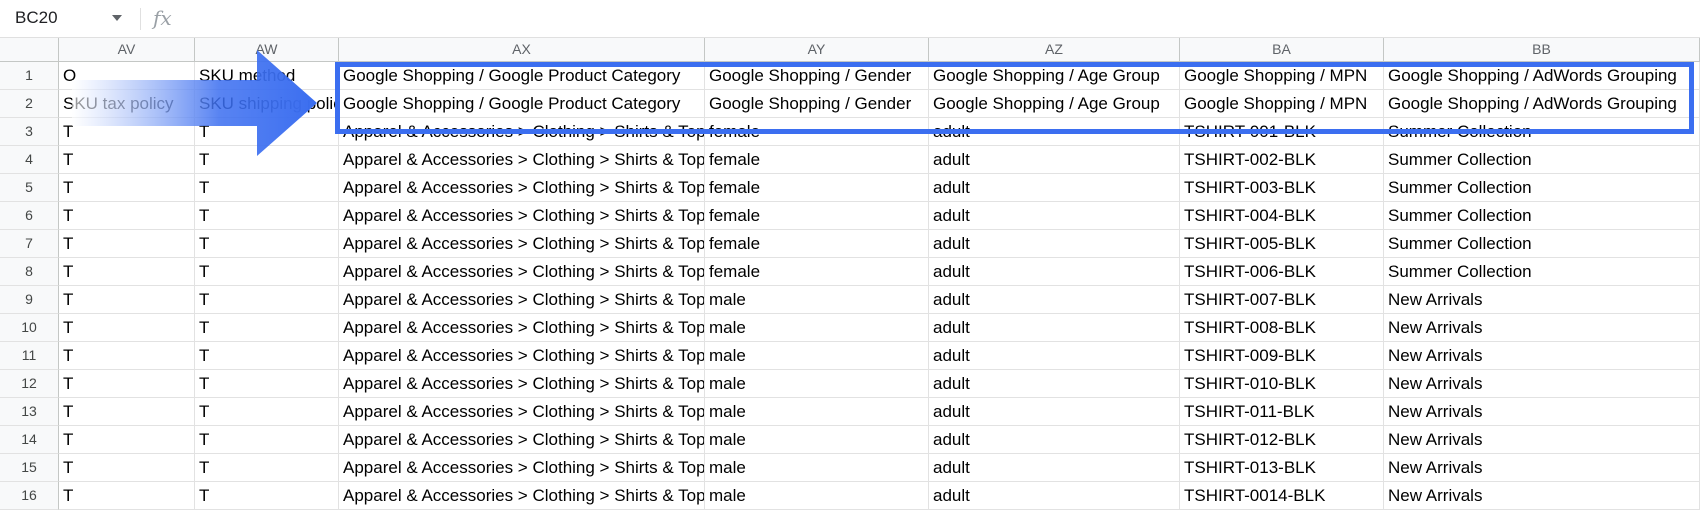 The height and width of the screenshot is (518, 1700). Describe the element at coordinates (522, 50) in the screenshot. I see `column-header-ax: AX` at that location.